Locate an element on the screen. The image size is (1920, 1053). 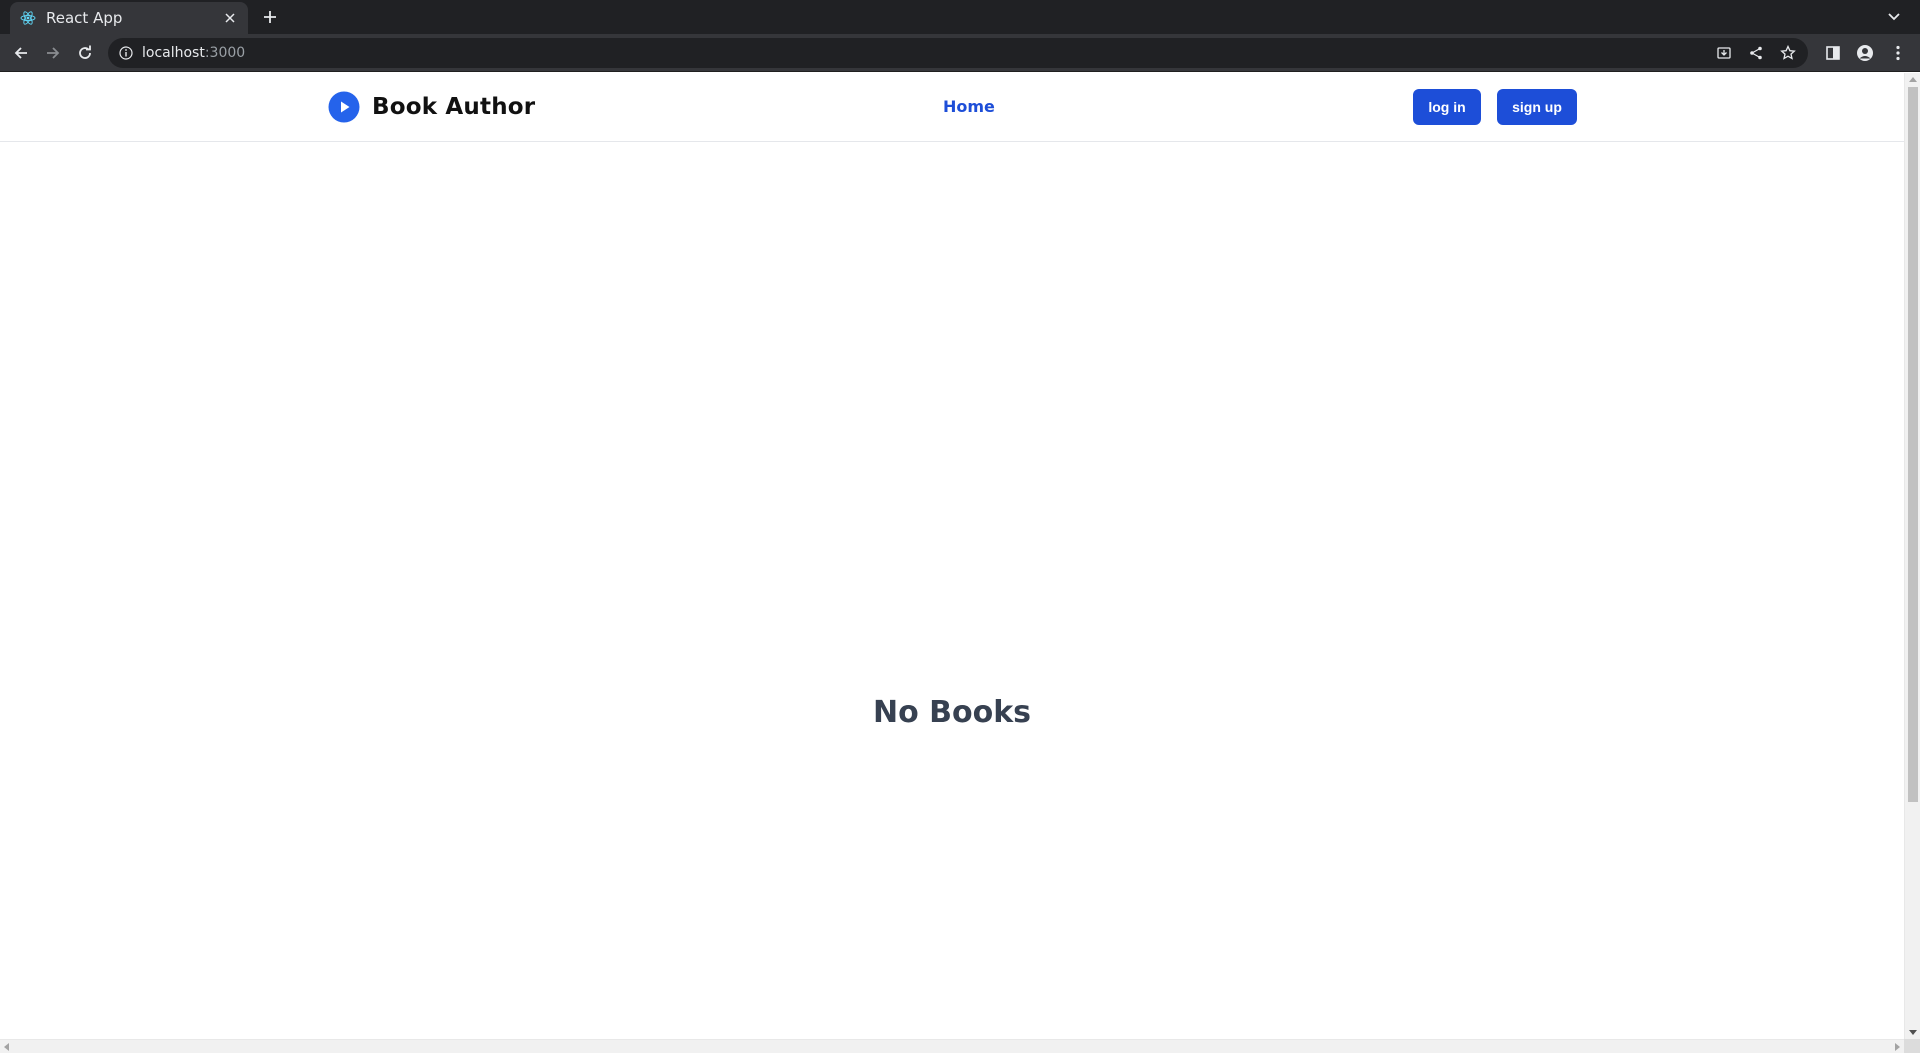
arrow-left-icon is located at coordinates (21, 53).